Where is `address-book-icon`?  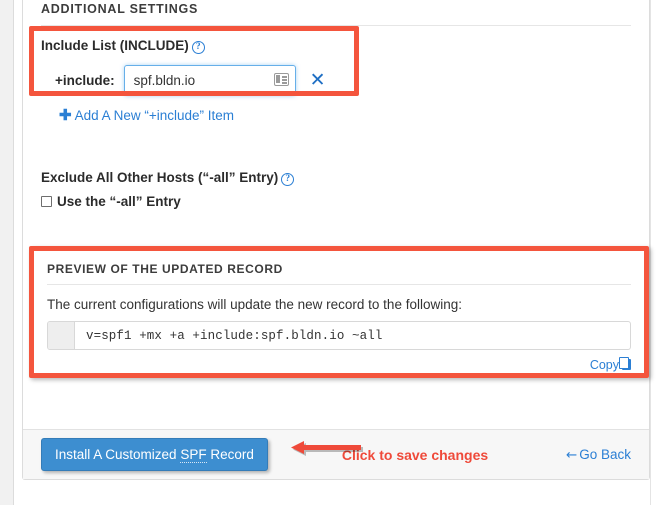 address-book-icon is located at coordinates (281, 79).